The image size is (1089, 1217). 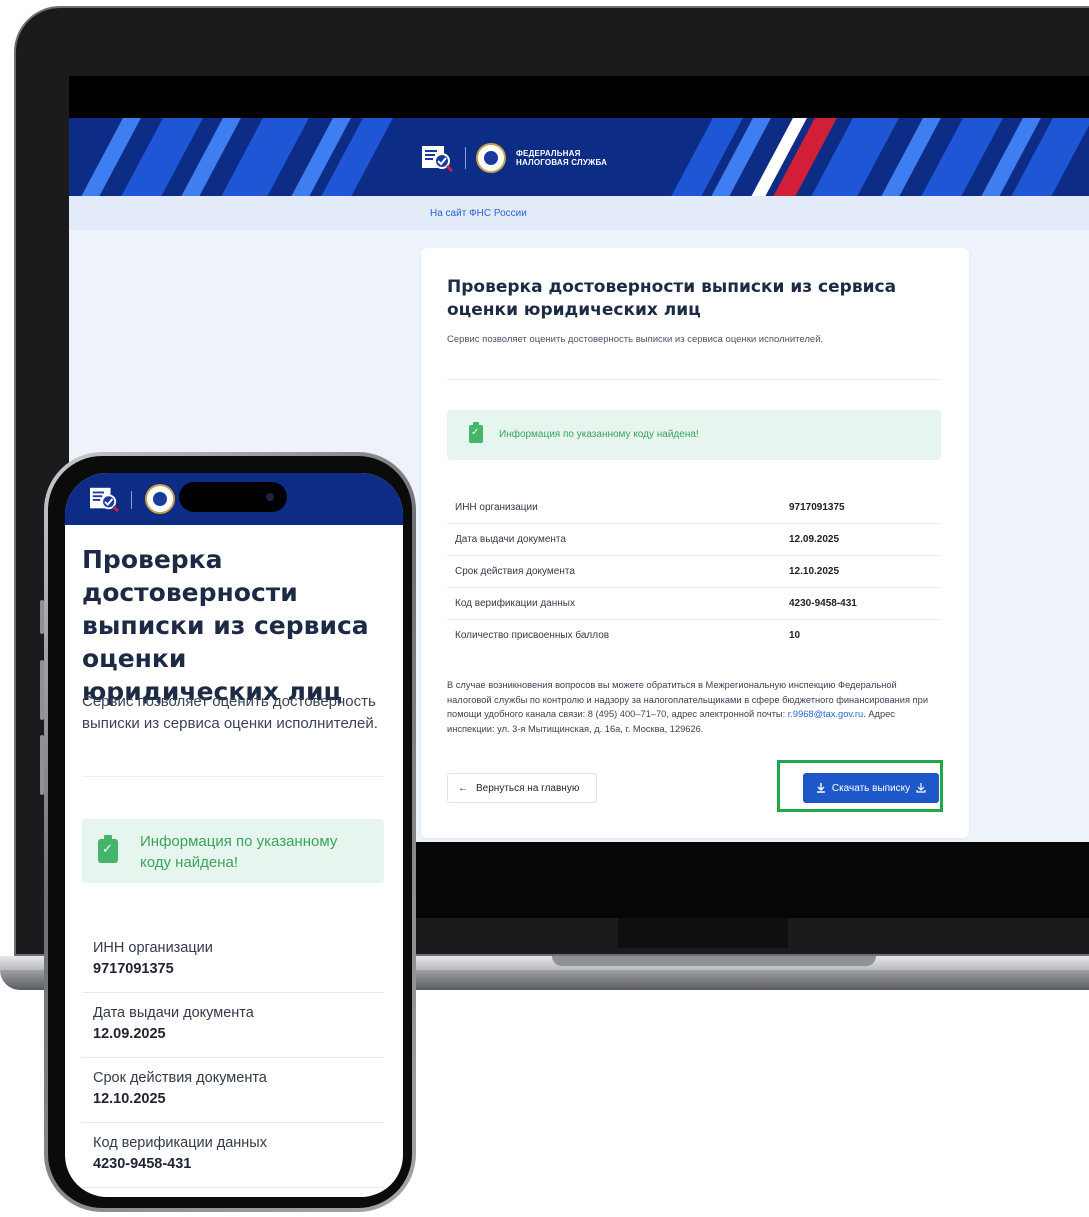 I want to click on item-value: 4230-9458-431, so click(x=142, y=1164).